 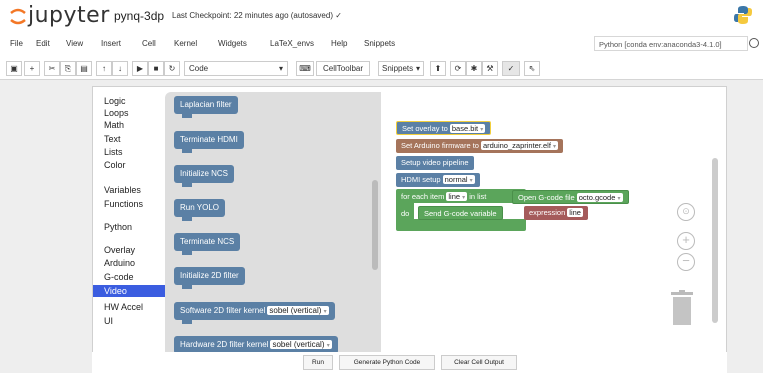 What do you see at coordinates (292, 43) in the screenshot?
I see `menu-latex-envs: LaTeX_envs` at bounding box center [292, 43].